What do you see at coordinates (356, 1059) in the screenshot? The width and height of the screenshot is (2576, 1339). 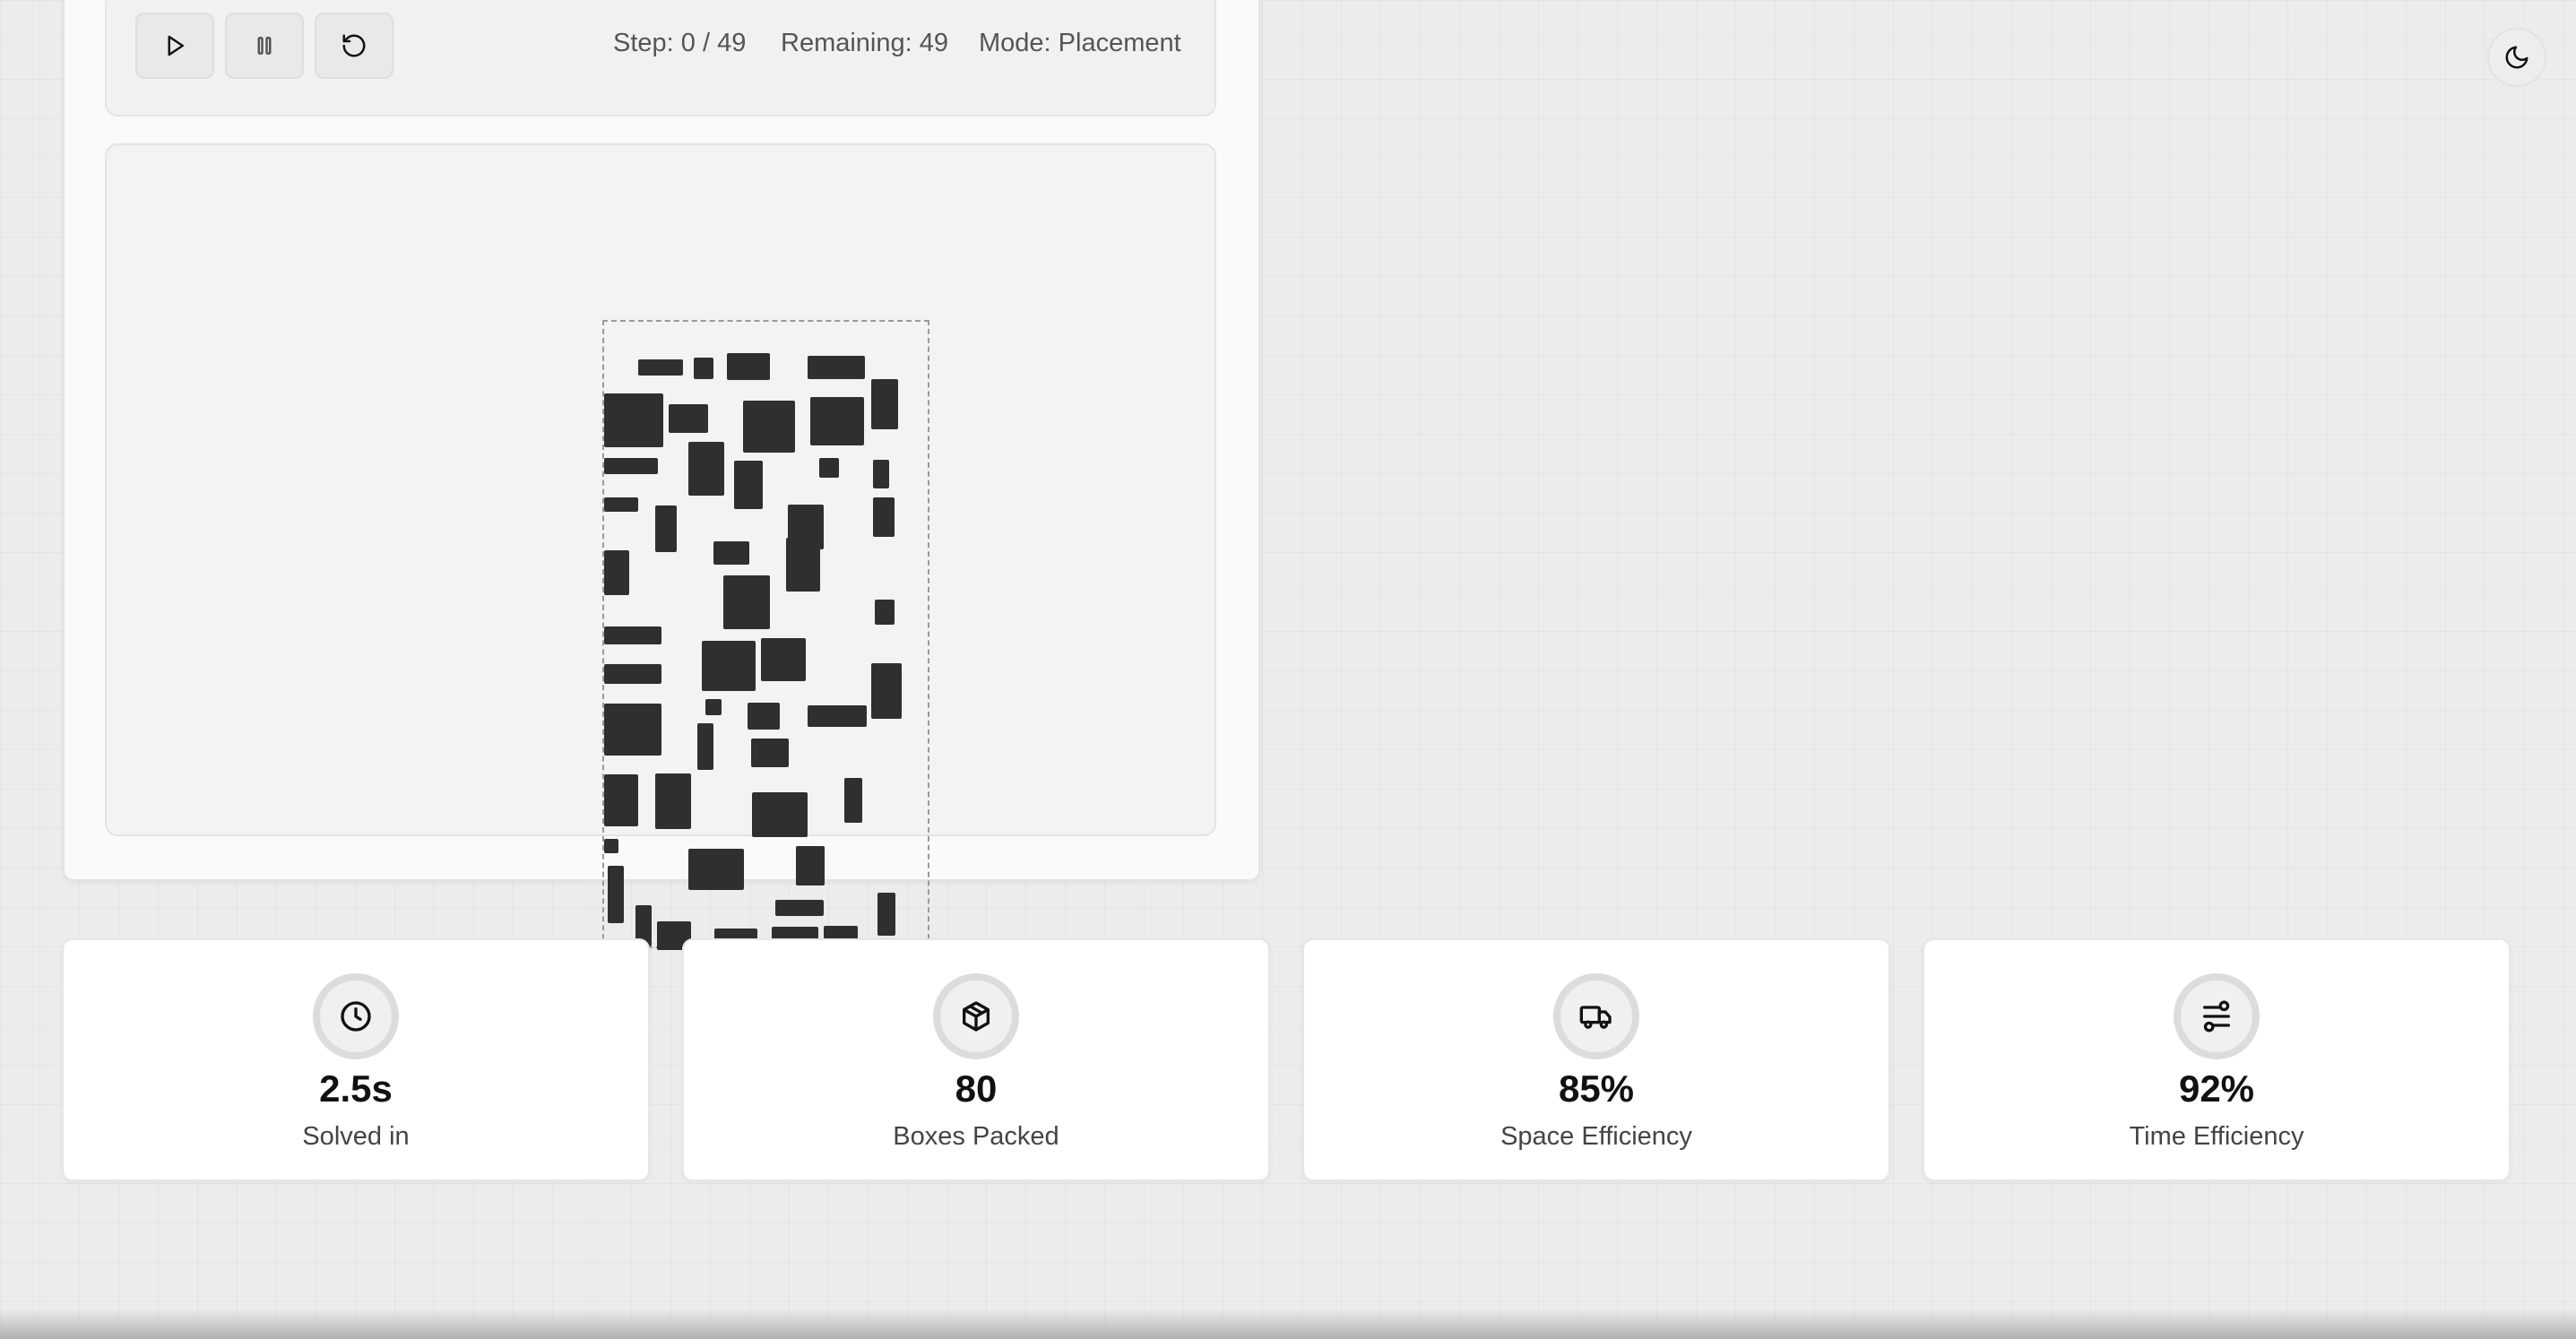 I see `stat-card-solved-in: 2.5s Solved in` at bounding box center [356, 1059].